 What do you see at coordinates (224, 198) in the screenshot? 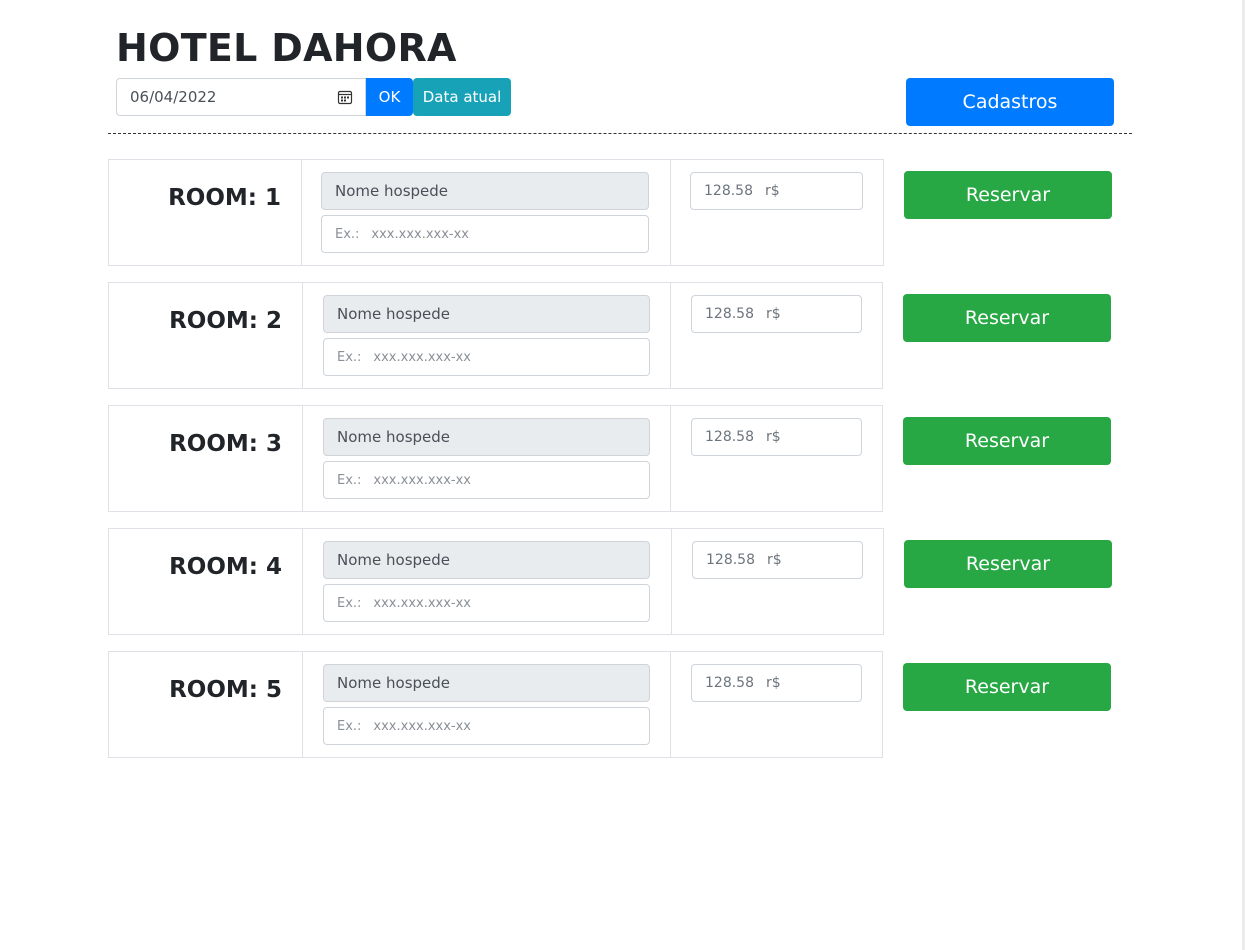
I see `room-label: ROOM: 1` at bounding box center [224, 198].